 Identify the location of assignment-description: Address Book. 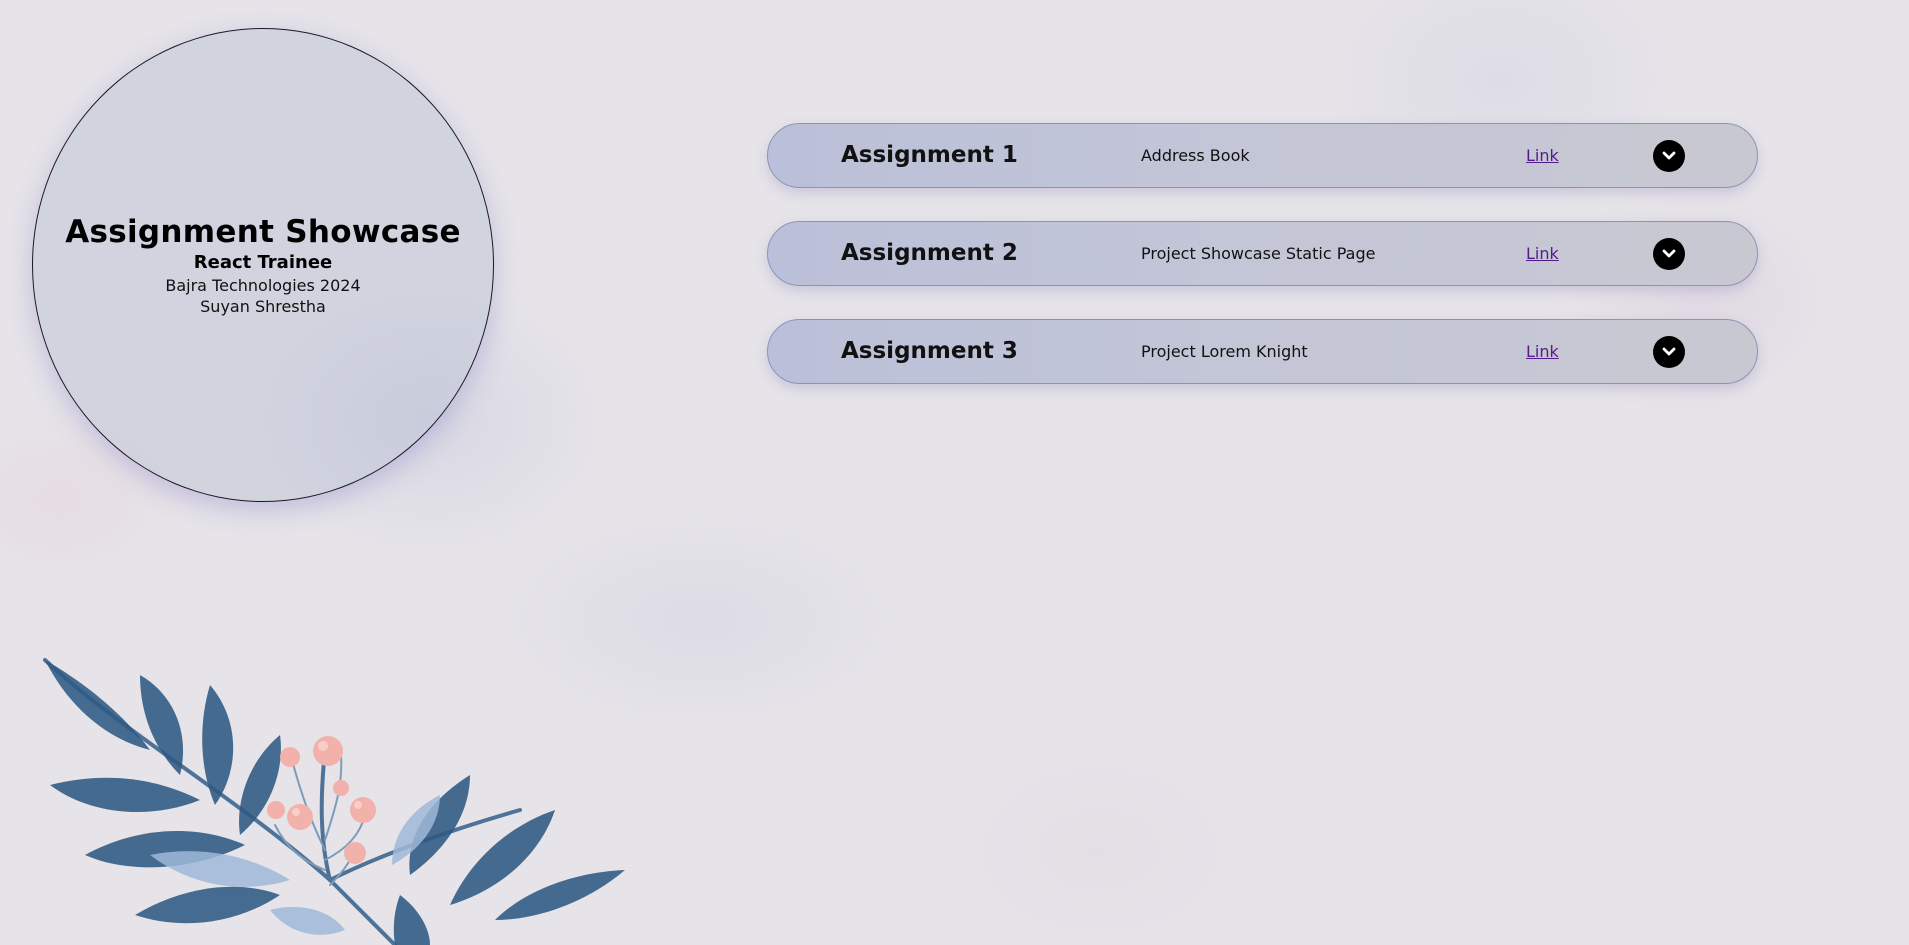
(1195, 155).